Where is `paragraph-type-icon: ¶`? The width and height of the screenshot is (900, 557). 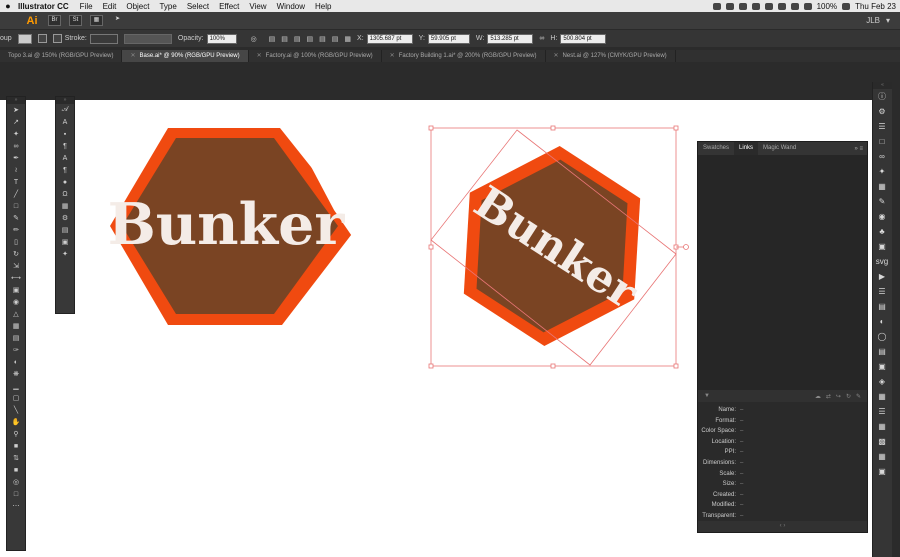 paragraph-type-icon: ¶ is located at coordinates (65, 146).